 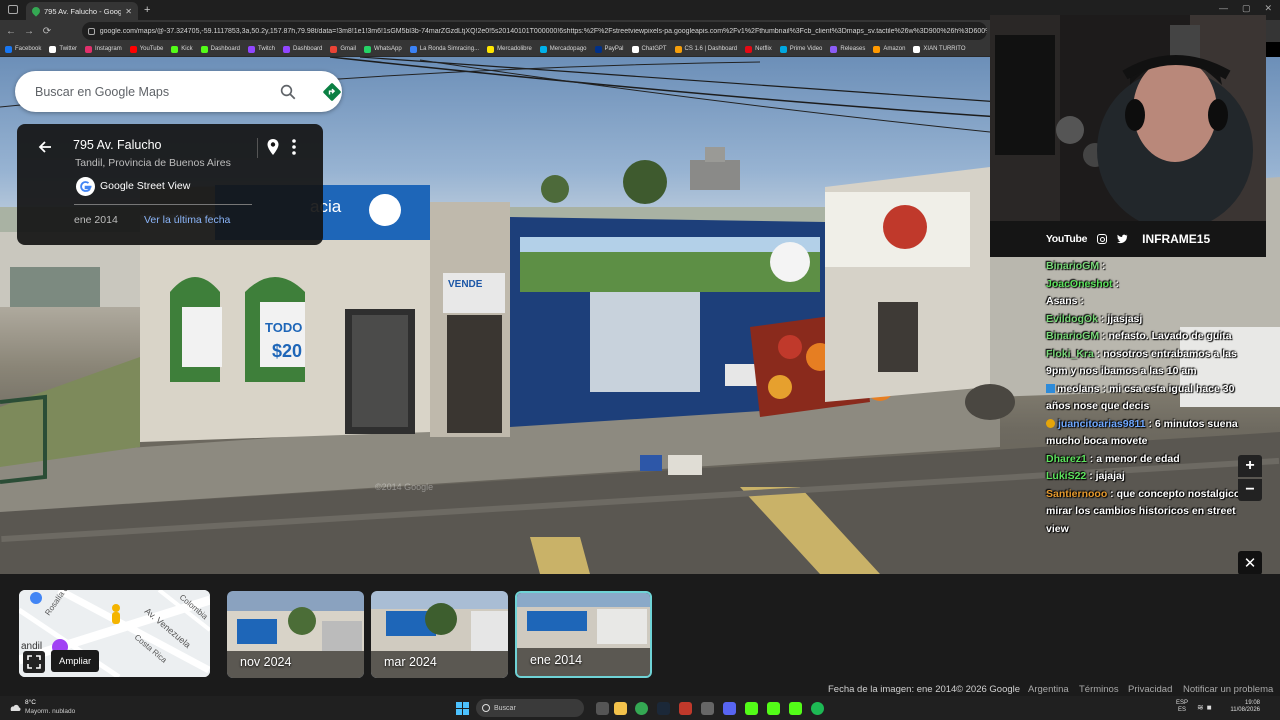 I want to click on bookmark-item: Facebook, so click(x=23, y=49).